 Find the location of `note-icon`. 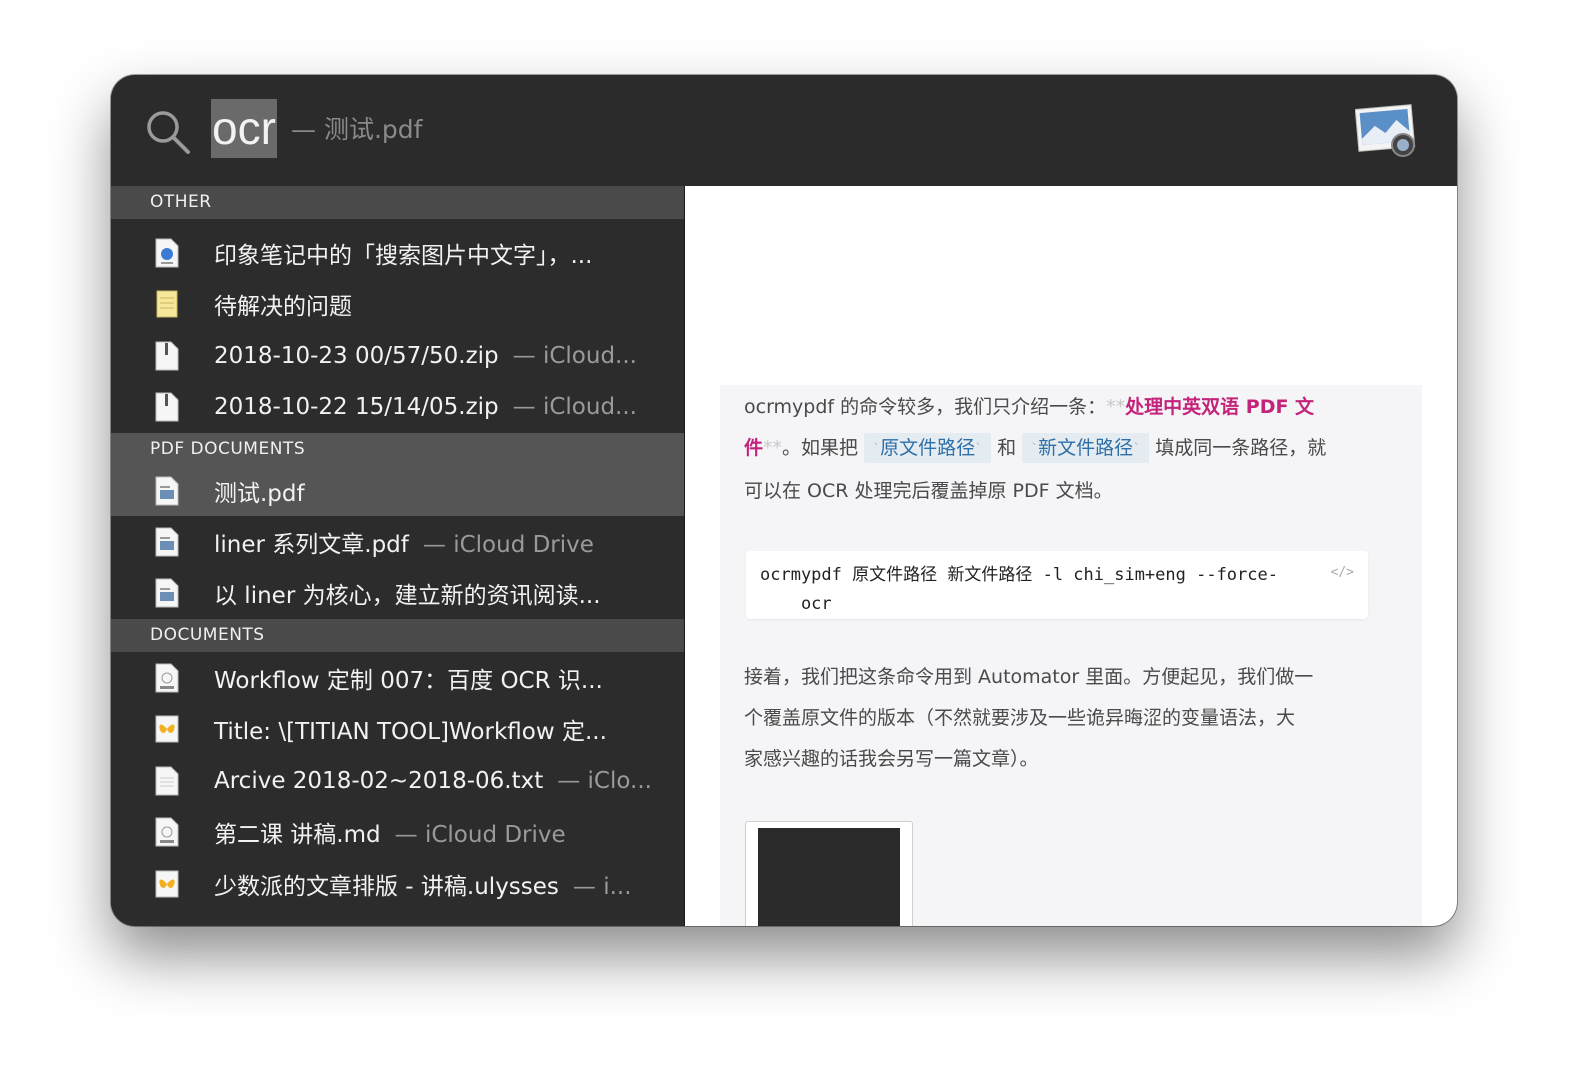

note-icon is located at coordinates (167, 304).